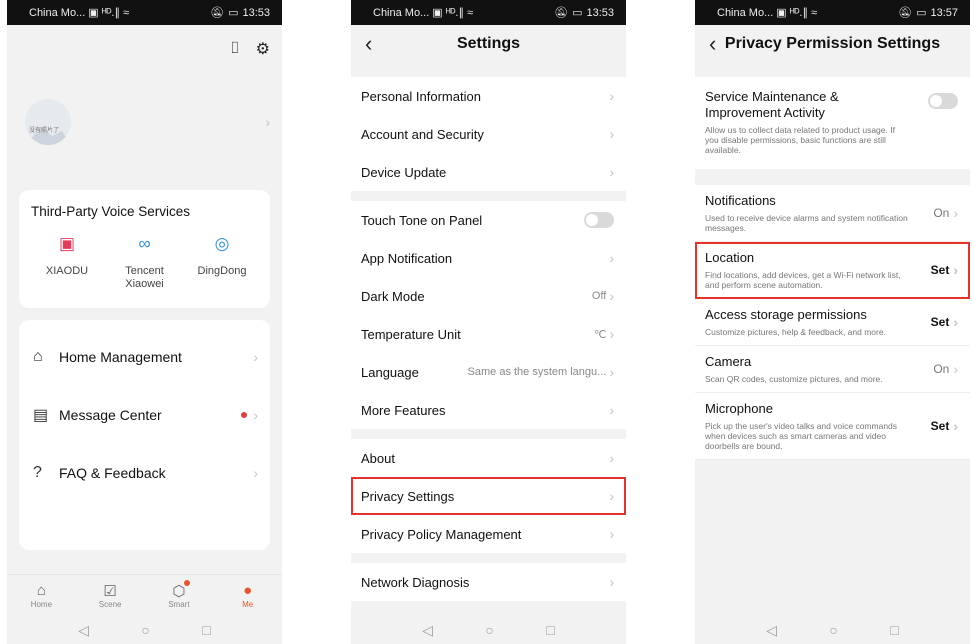  I want to click on permission-title: Camera, so click(728, 361).